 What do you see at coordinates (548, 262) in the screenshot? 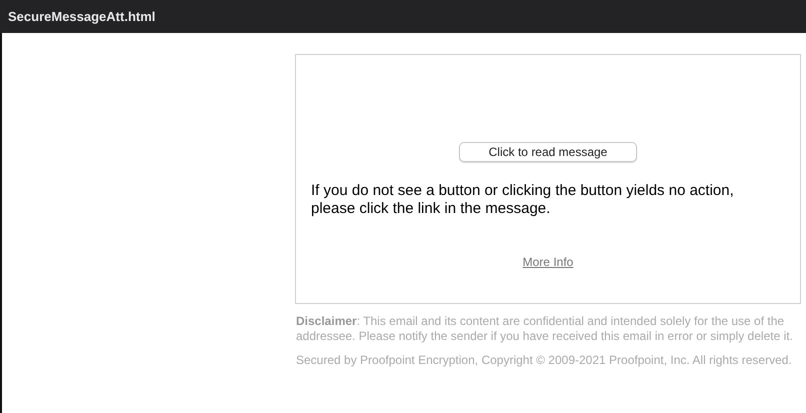
I see `more-info-link: More Info` at bounding box center [548, 262].